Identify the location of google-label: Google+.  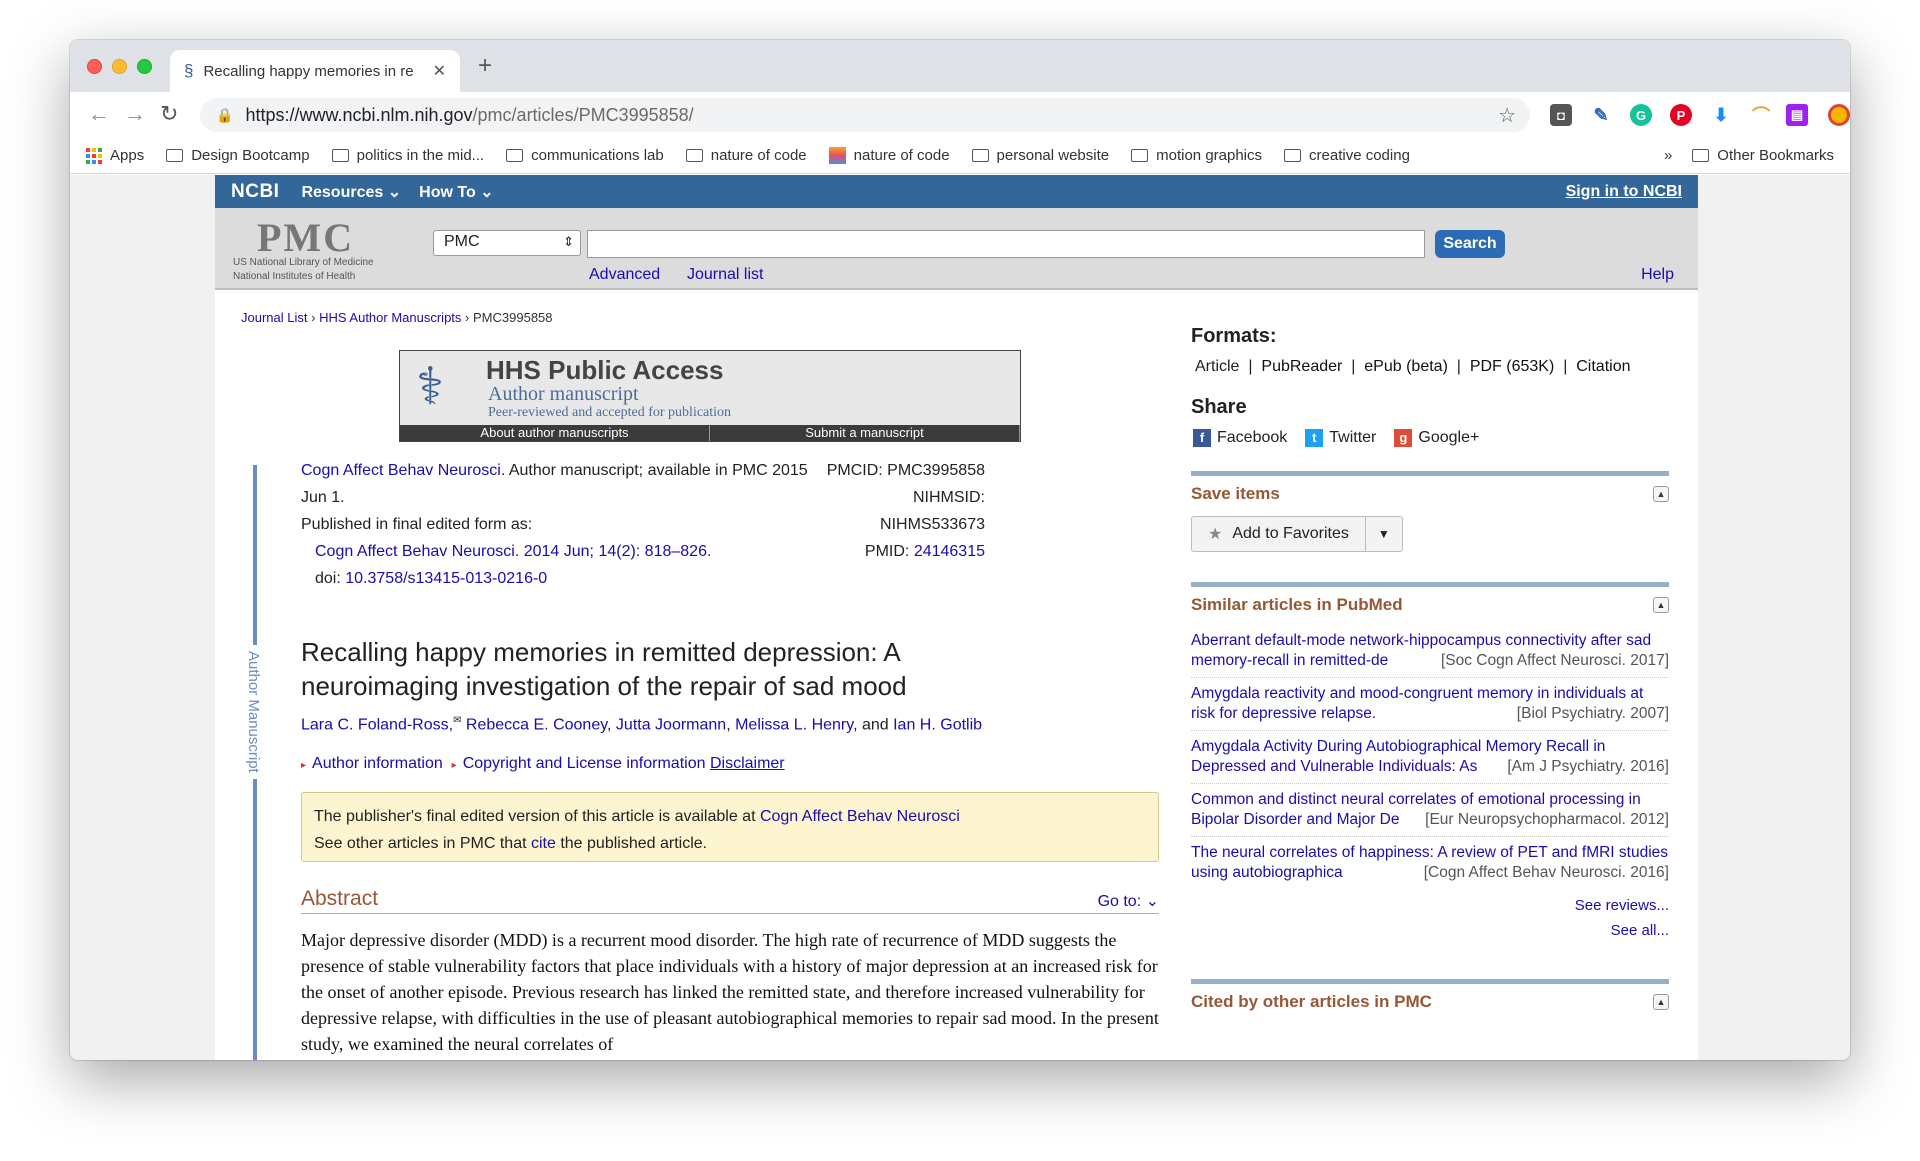
(1449, 437).